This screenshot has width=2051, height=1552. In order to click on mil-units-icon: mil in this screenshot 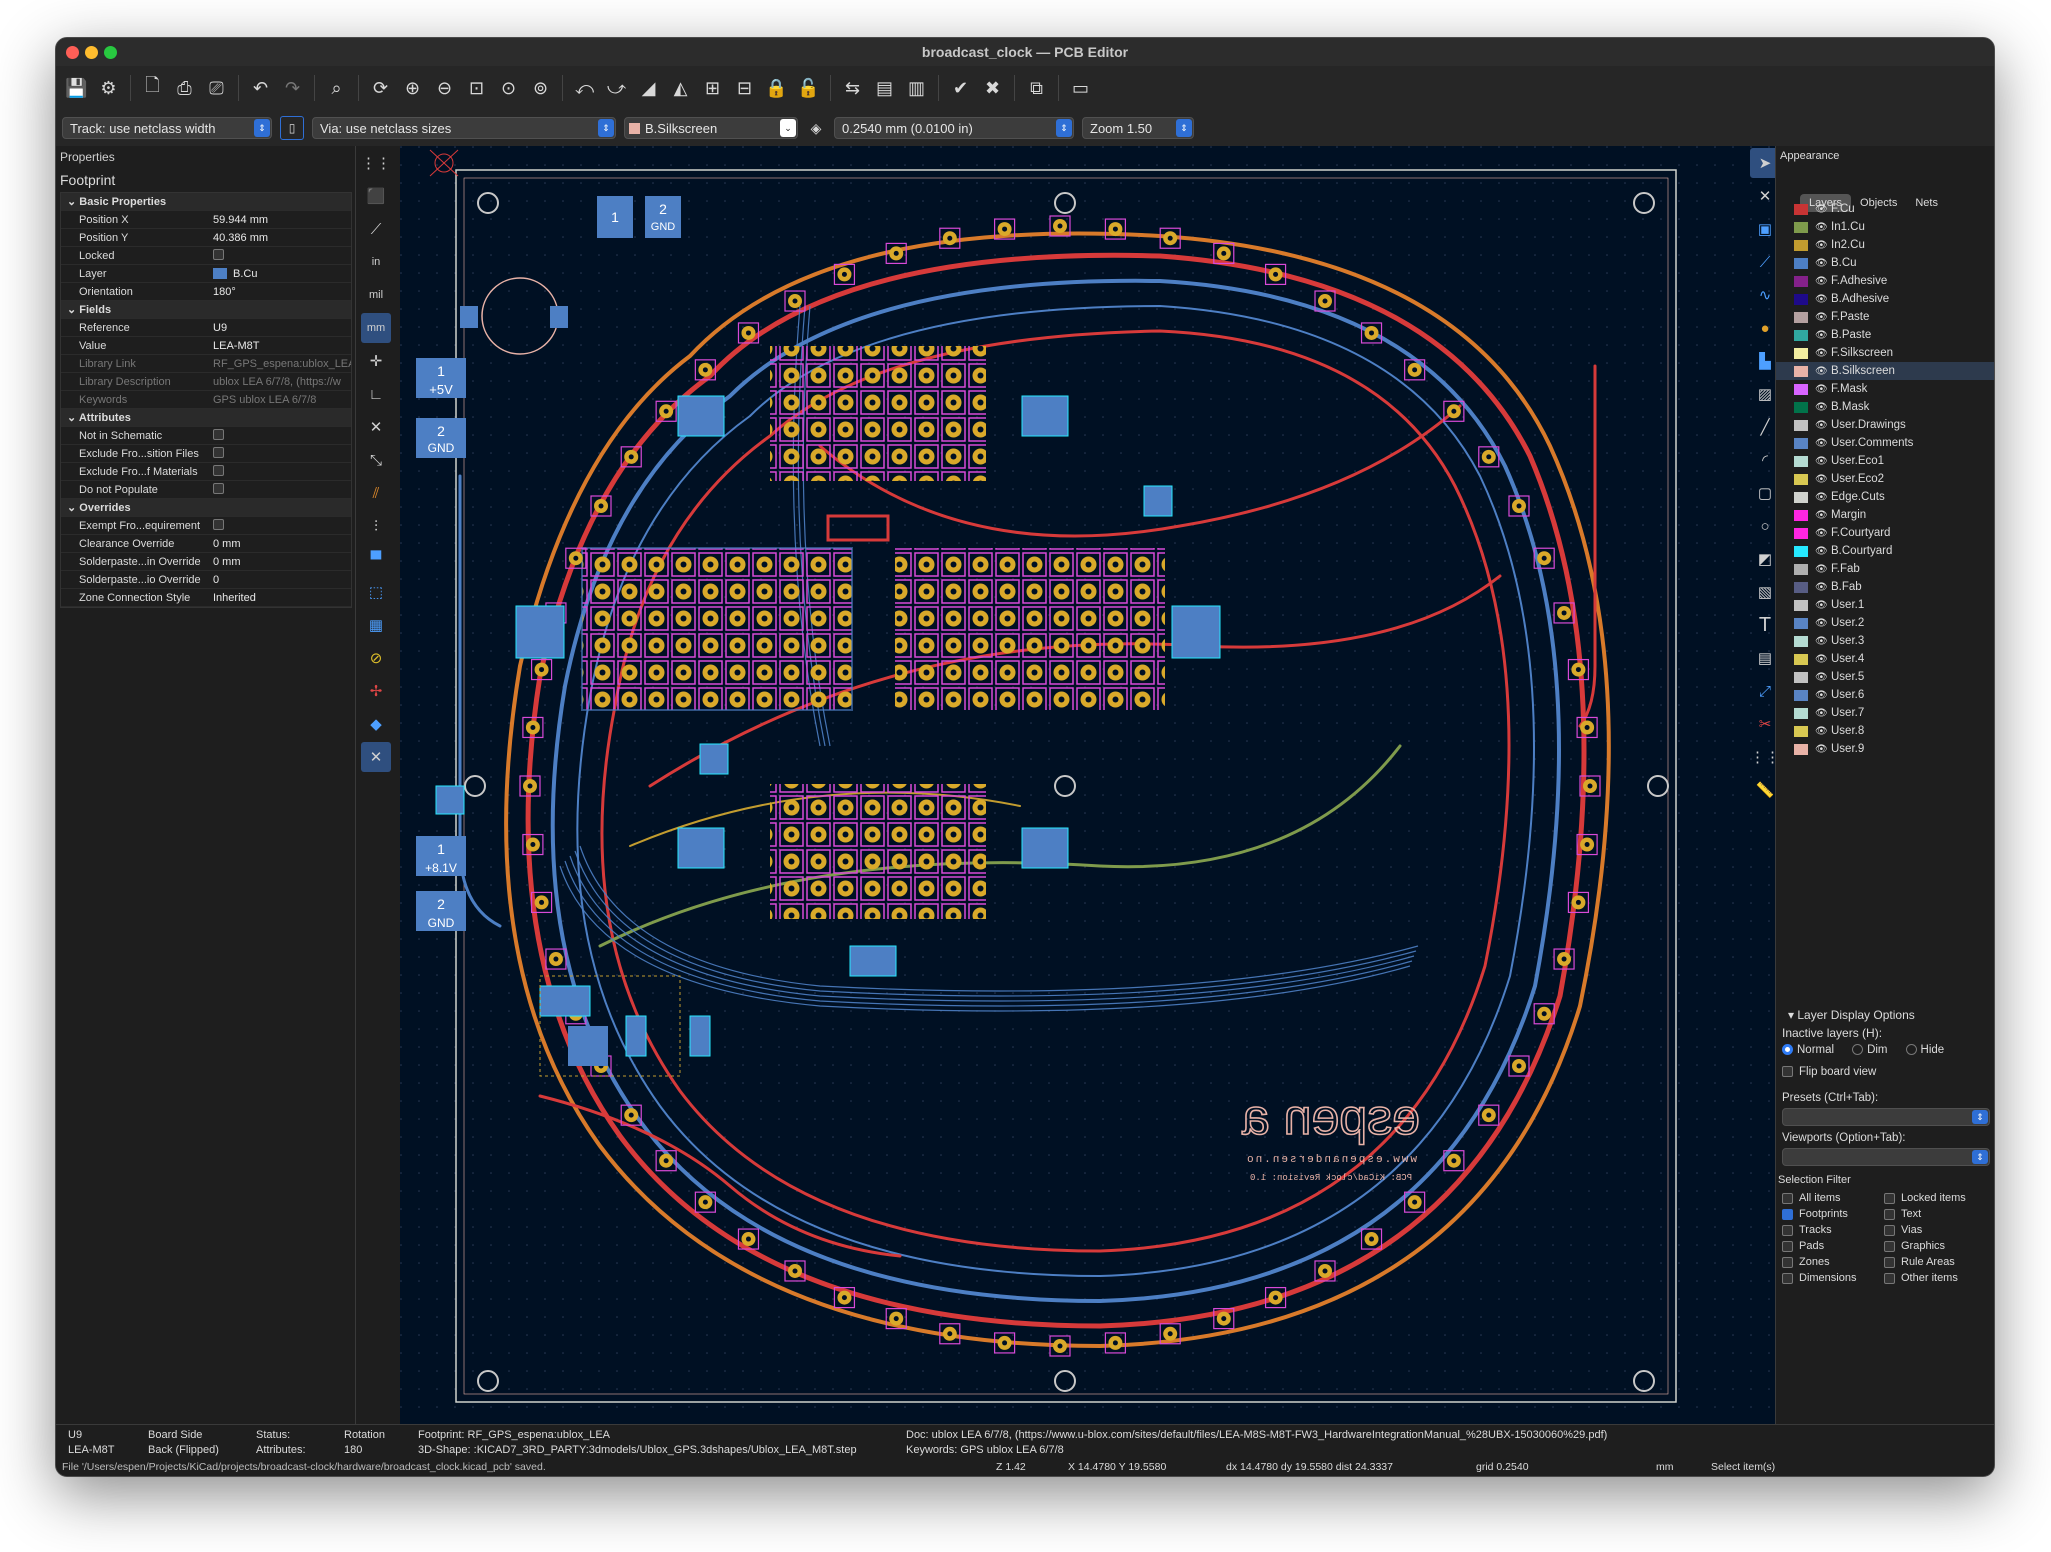, I will do `click(376, 295)`.